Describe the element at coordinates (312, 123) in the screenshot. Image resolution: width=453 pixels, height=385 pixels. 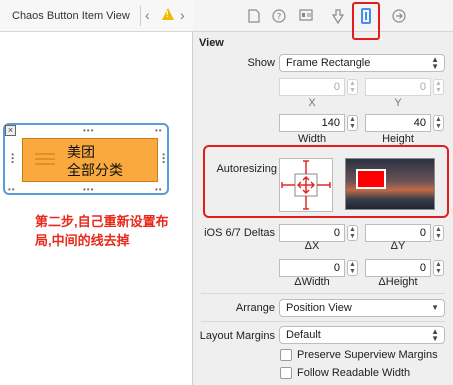
I see `width-field: 140` at that location.